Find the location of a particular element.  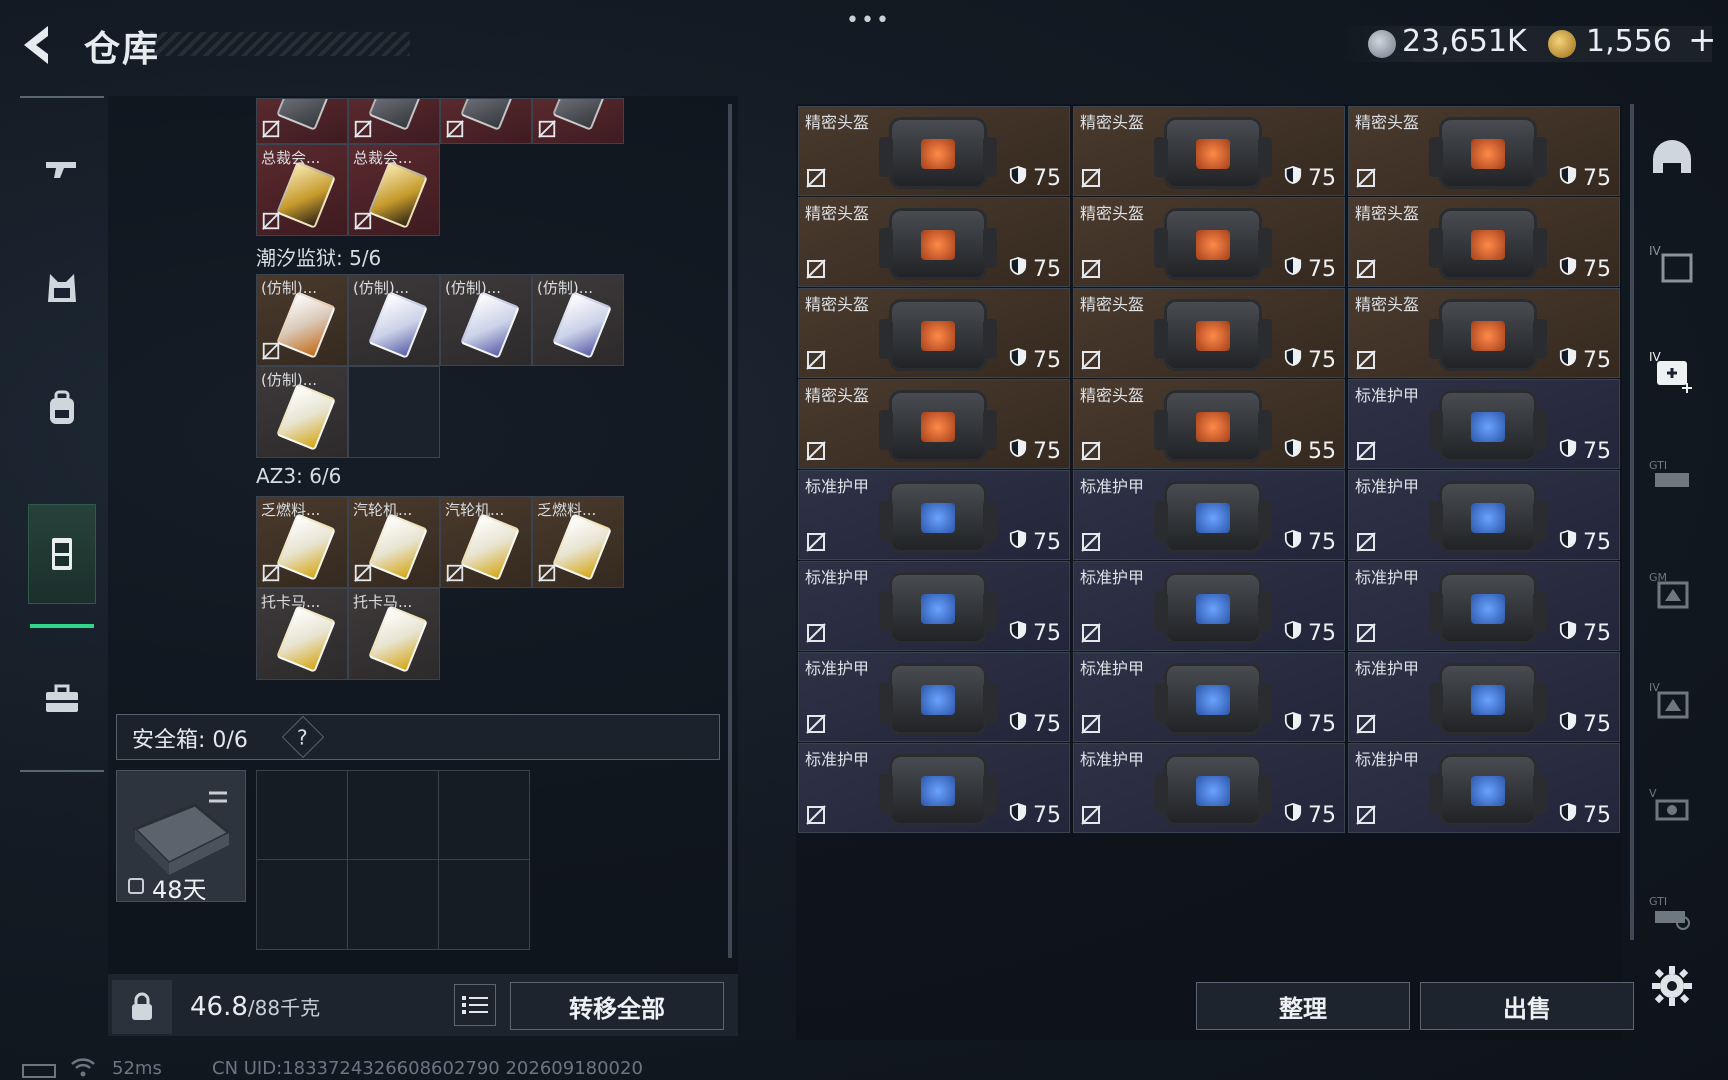

filter-v: V is located at coordinates (1672, 806).